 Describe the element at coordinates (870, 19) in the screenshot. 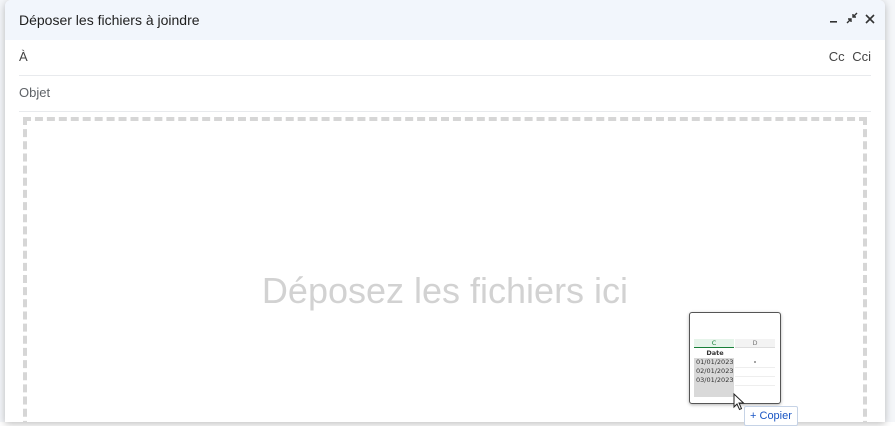

I see `close-icon` at that location.